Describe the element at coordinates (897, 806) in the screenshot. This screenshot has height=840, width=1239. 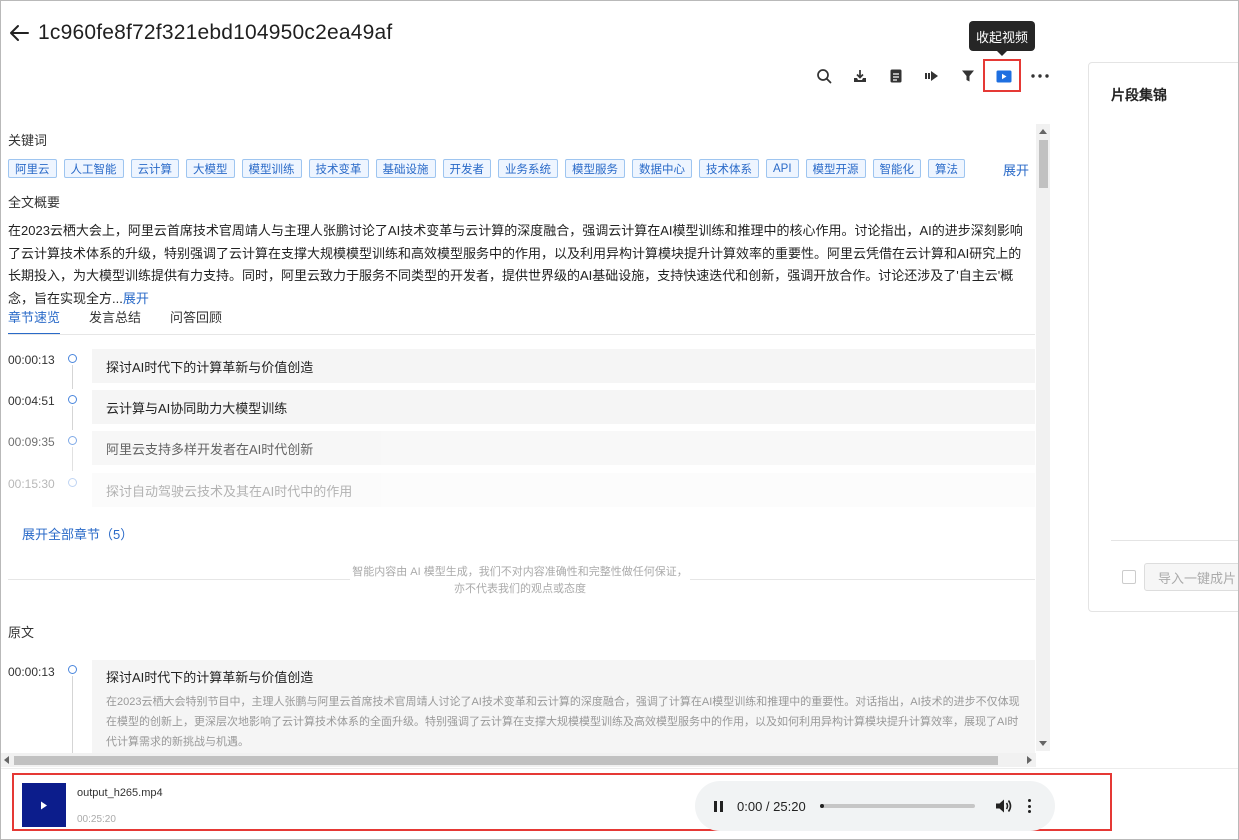
I see `progress-slider` at that location.